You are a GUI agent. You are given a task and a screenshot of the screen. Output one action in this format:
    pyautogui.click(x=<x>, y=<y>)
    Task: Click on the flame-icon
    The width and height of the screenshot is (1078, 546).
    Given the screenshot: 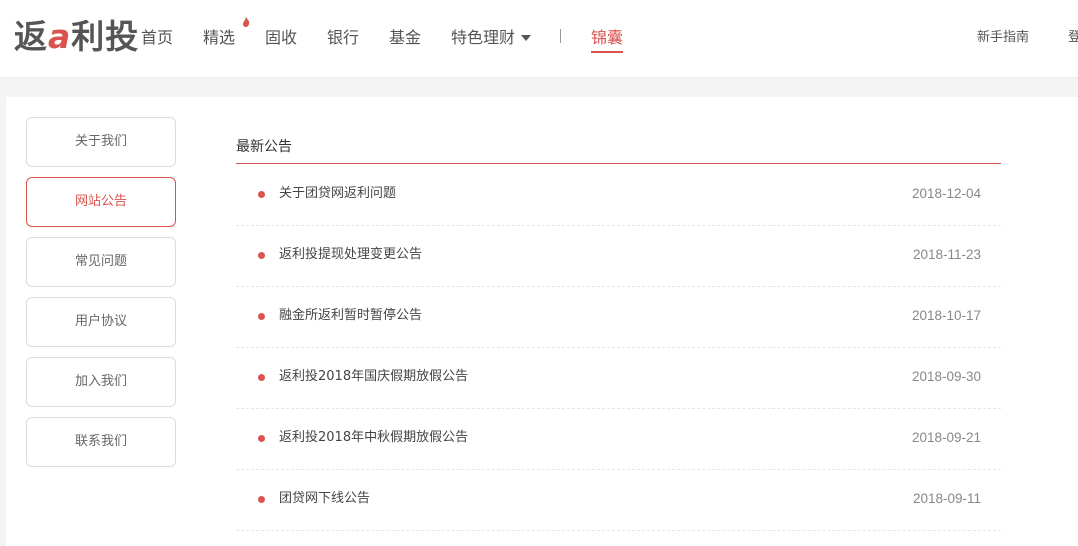 What is the action you would take?
    pyautogui.click(x=246, y=22)
    